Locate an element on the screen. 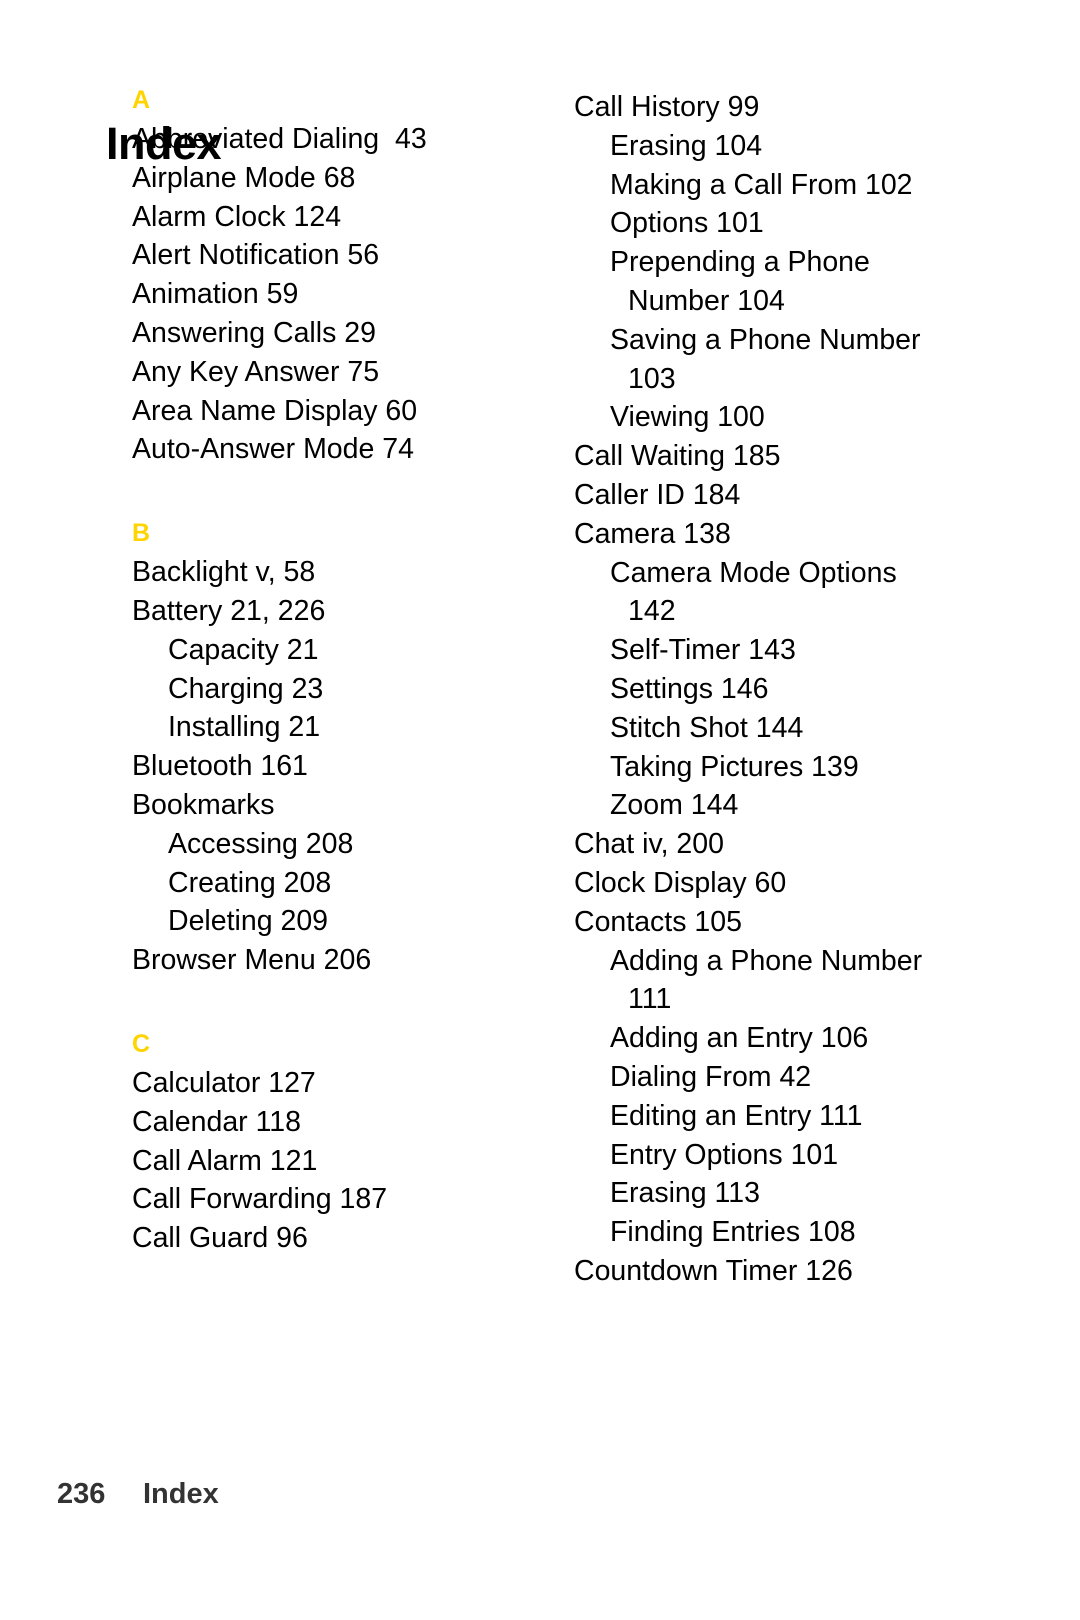 This screenshot has width=1080, height=1620. index-entry: Caller ID 184 is located at coordinates (657, 494).